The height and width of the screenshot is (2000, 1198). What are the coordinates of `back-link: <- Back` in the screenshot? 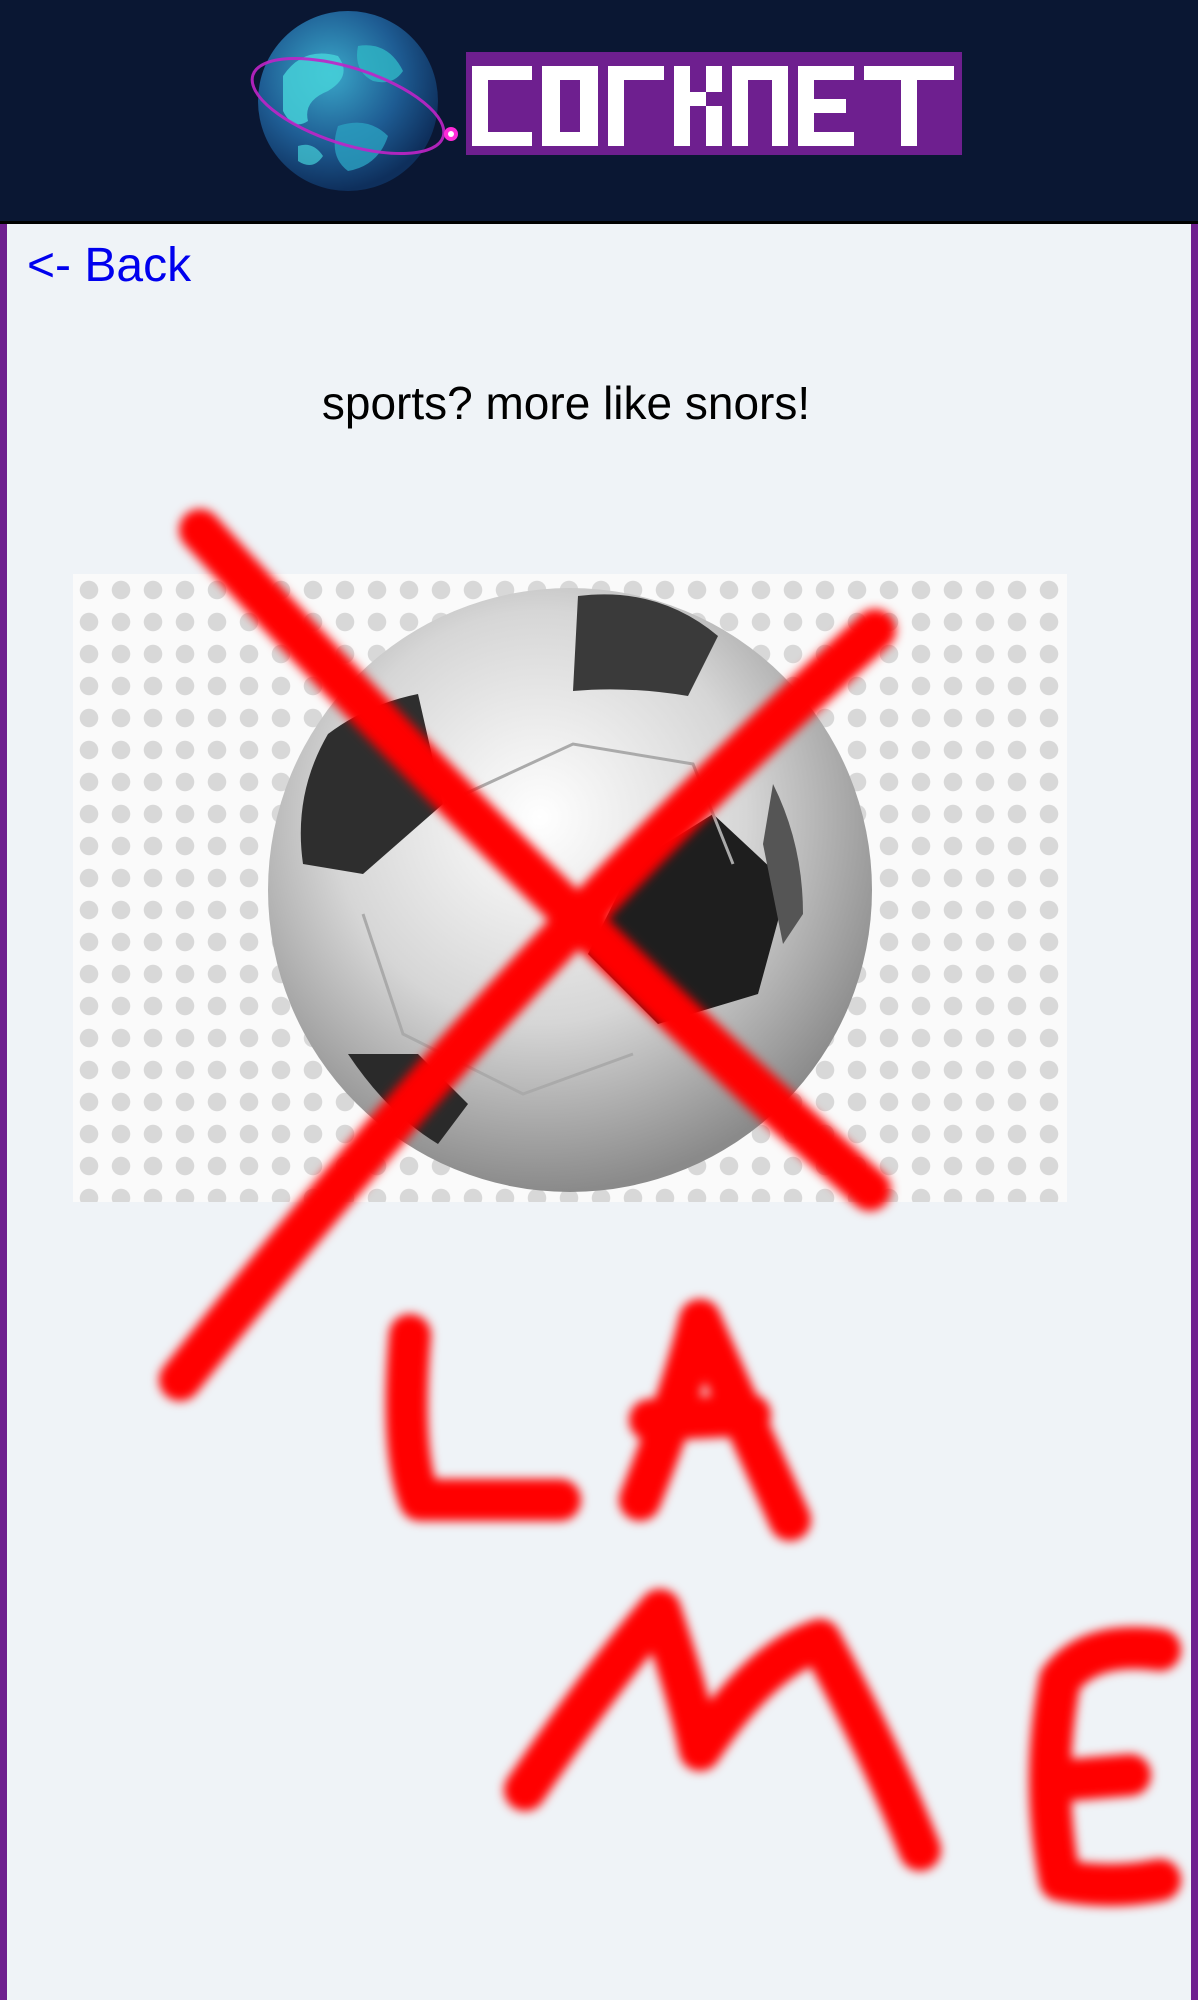 It's located at (109, 265).